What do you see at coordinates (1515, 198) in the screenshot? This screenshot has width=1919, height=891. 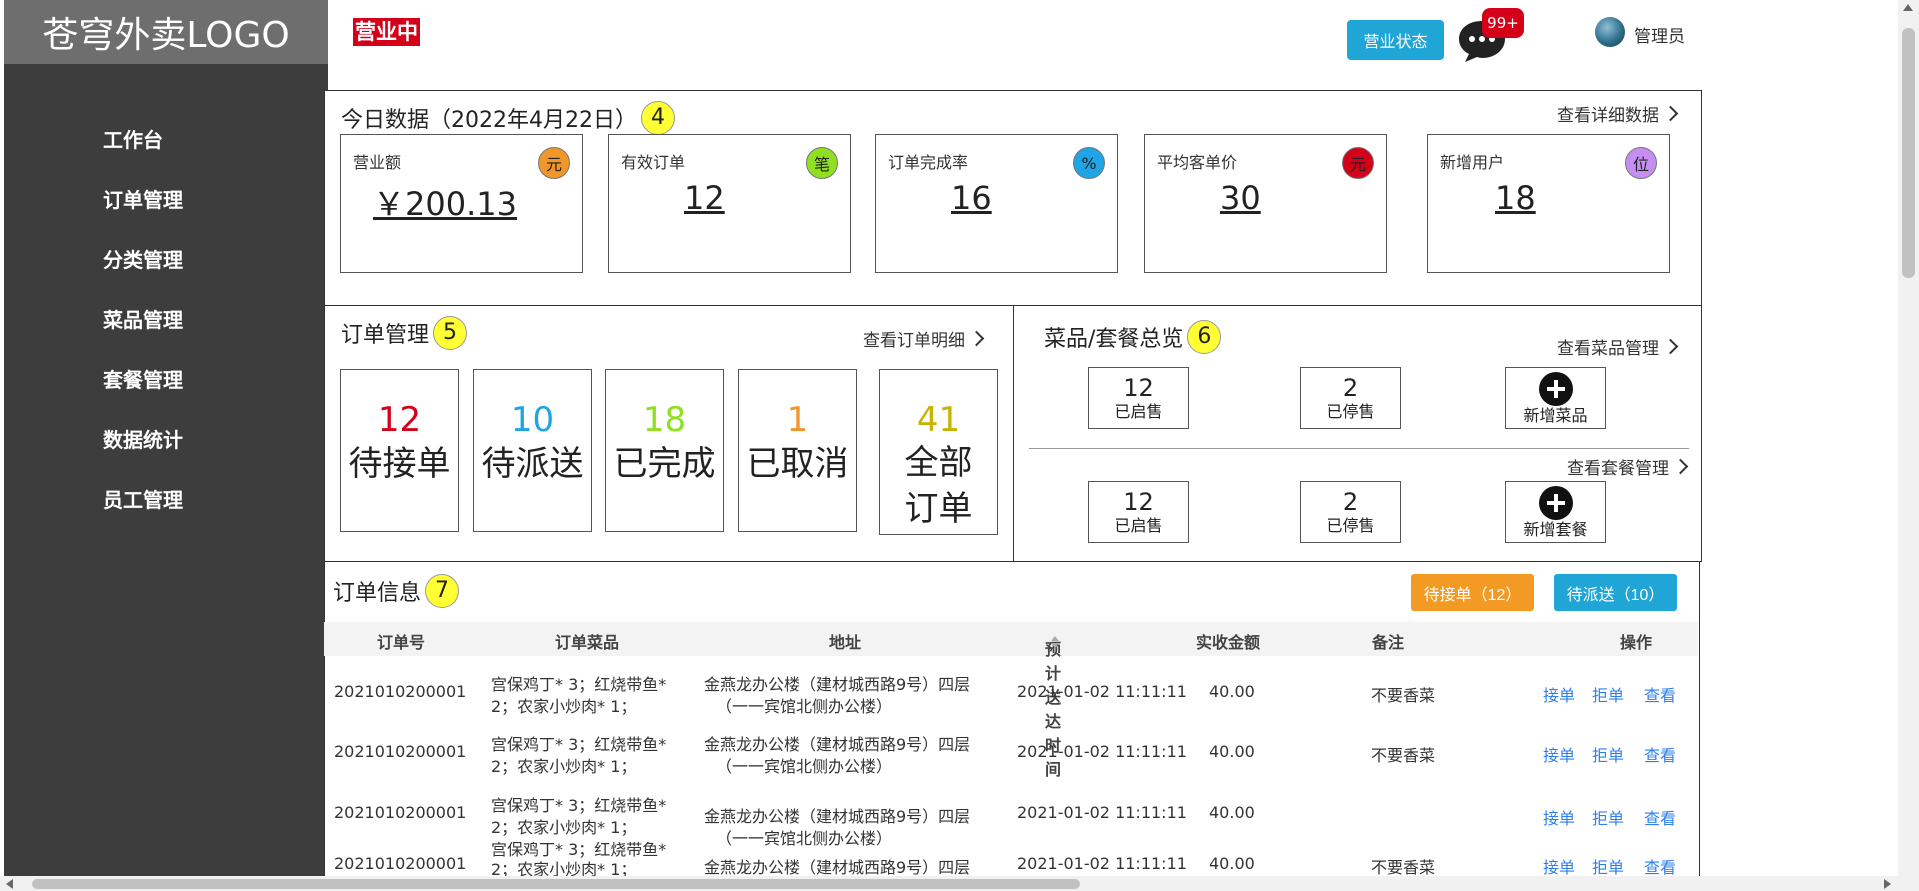 I see `stat-value: 18` at bounding box center [1515, 198].